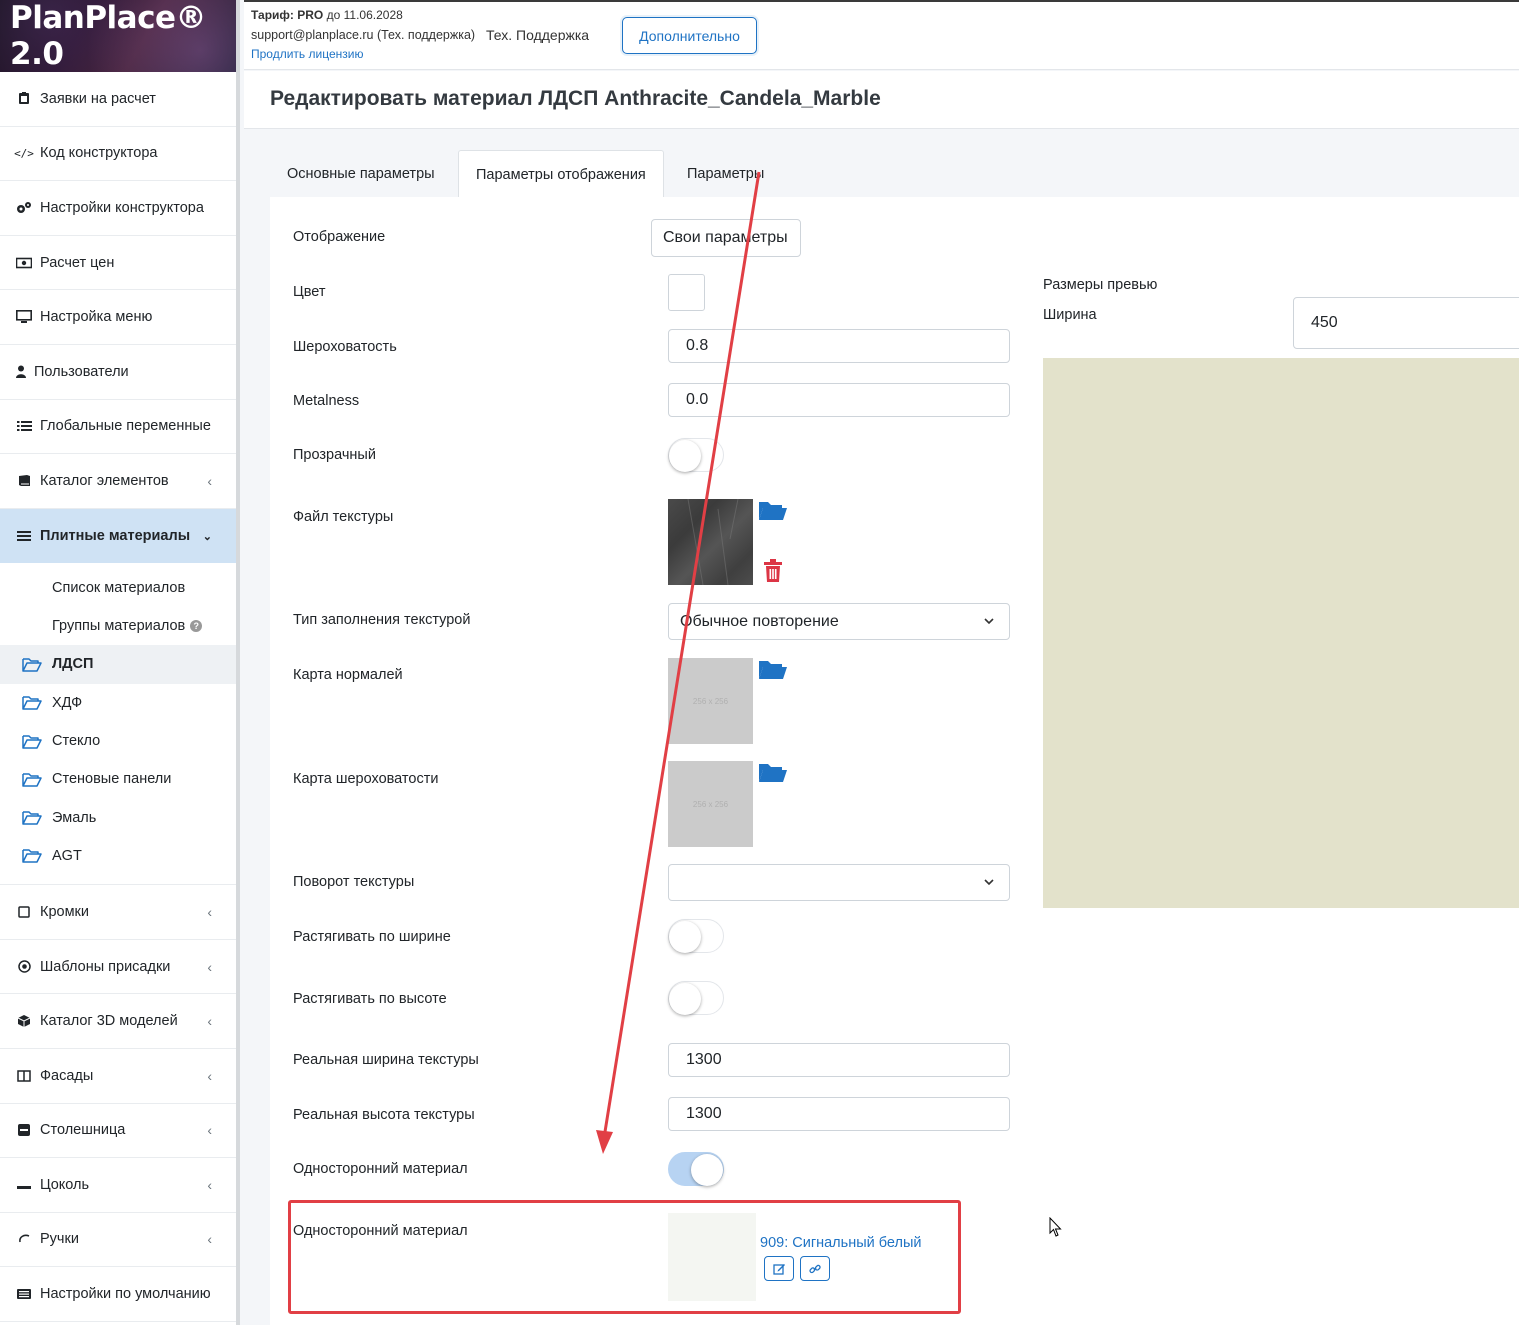  I want to click on sidebar-item-handles: Ручки ‹, so click(118, 1240).